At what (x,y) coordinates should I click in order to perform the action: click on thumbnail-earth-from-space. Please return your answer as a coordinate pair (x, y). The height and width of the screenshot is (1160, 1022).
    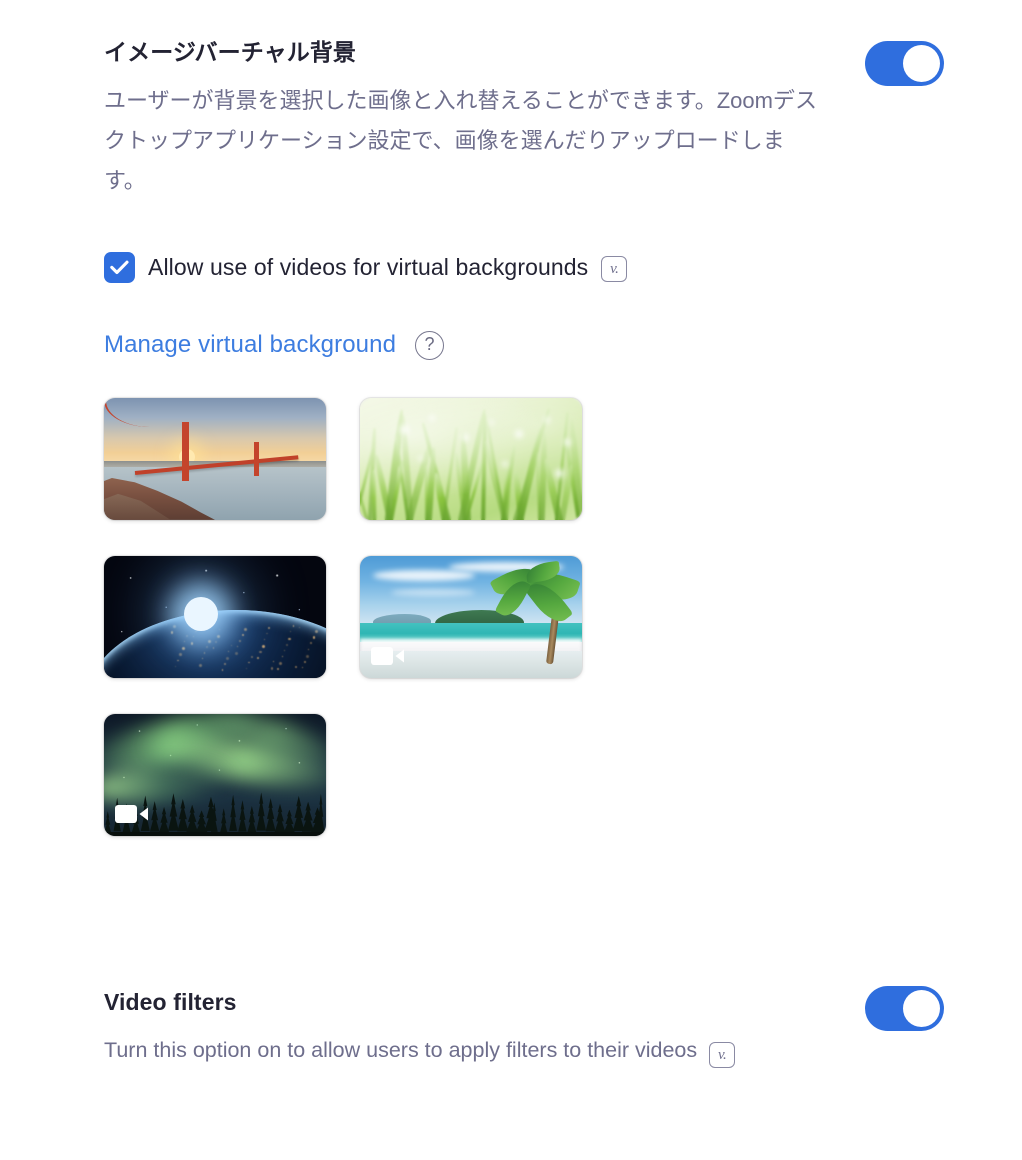
    Looking at the image, I should click on (215, 616).